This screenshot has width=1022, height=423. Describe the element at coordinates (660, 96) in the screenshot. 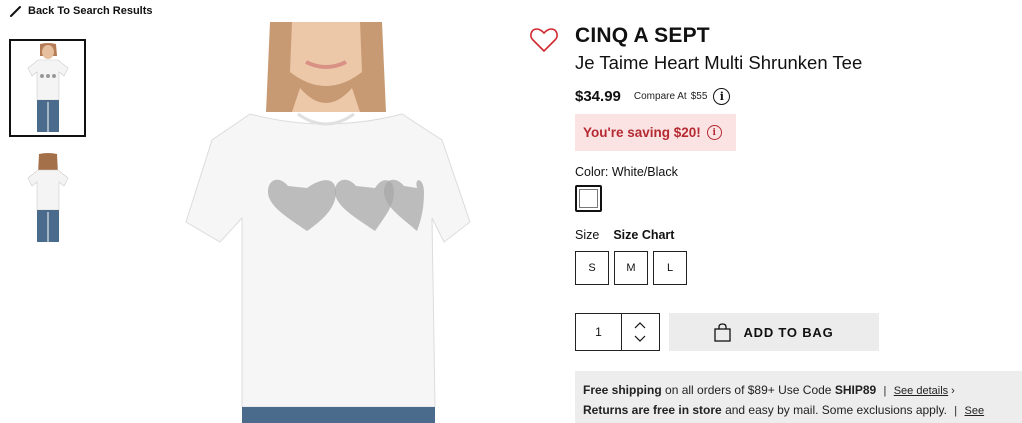

I see `compare-at-label: Compare At` at that location.